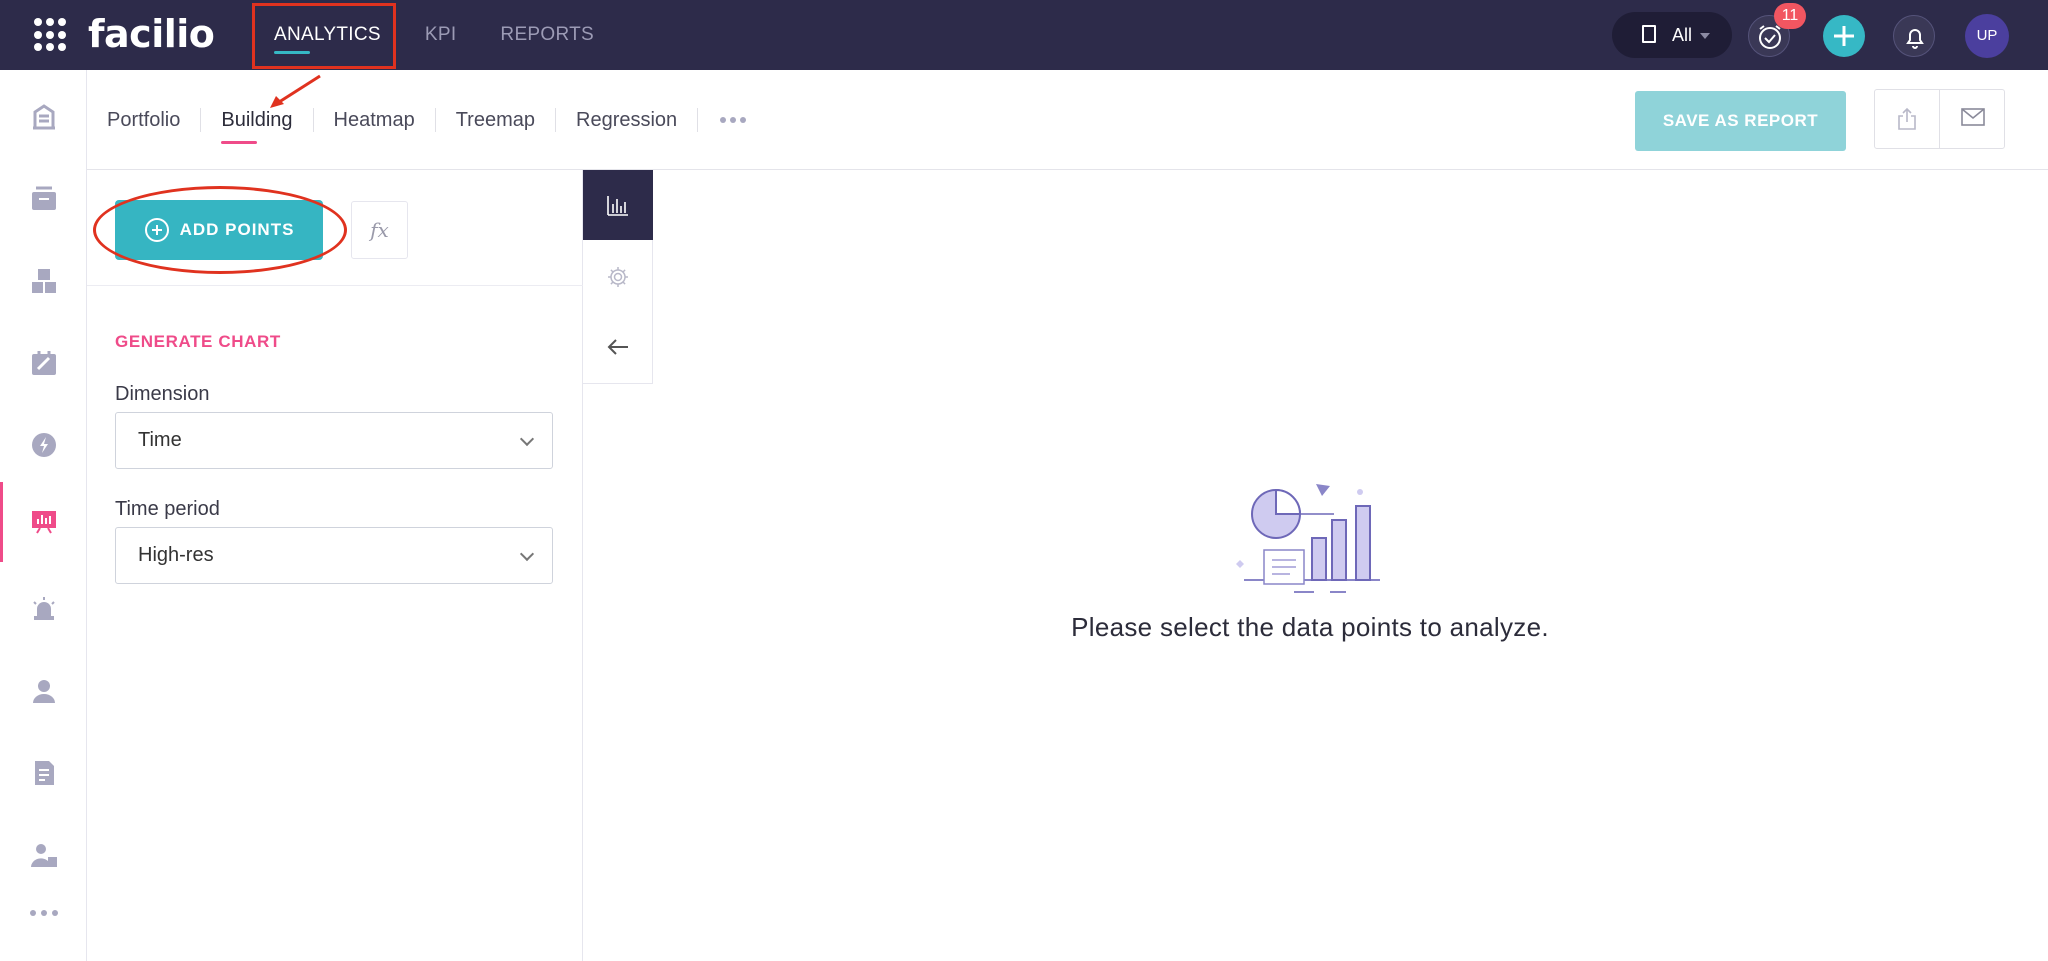 Image resolution: width=2048 pixels, height=961 pixels. What do you see at coordinates (157, 230) in the screenshot?
I see `plus-circle-icon` at bounding box center [157, 230].